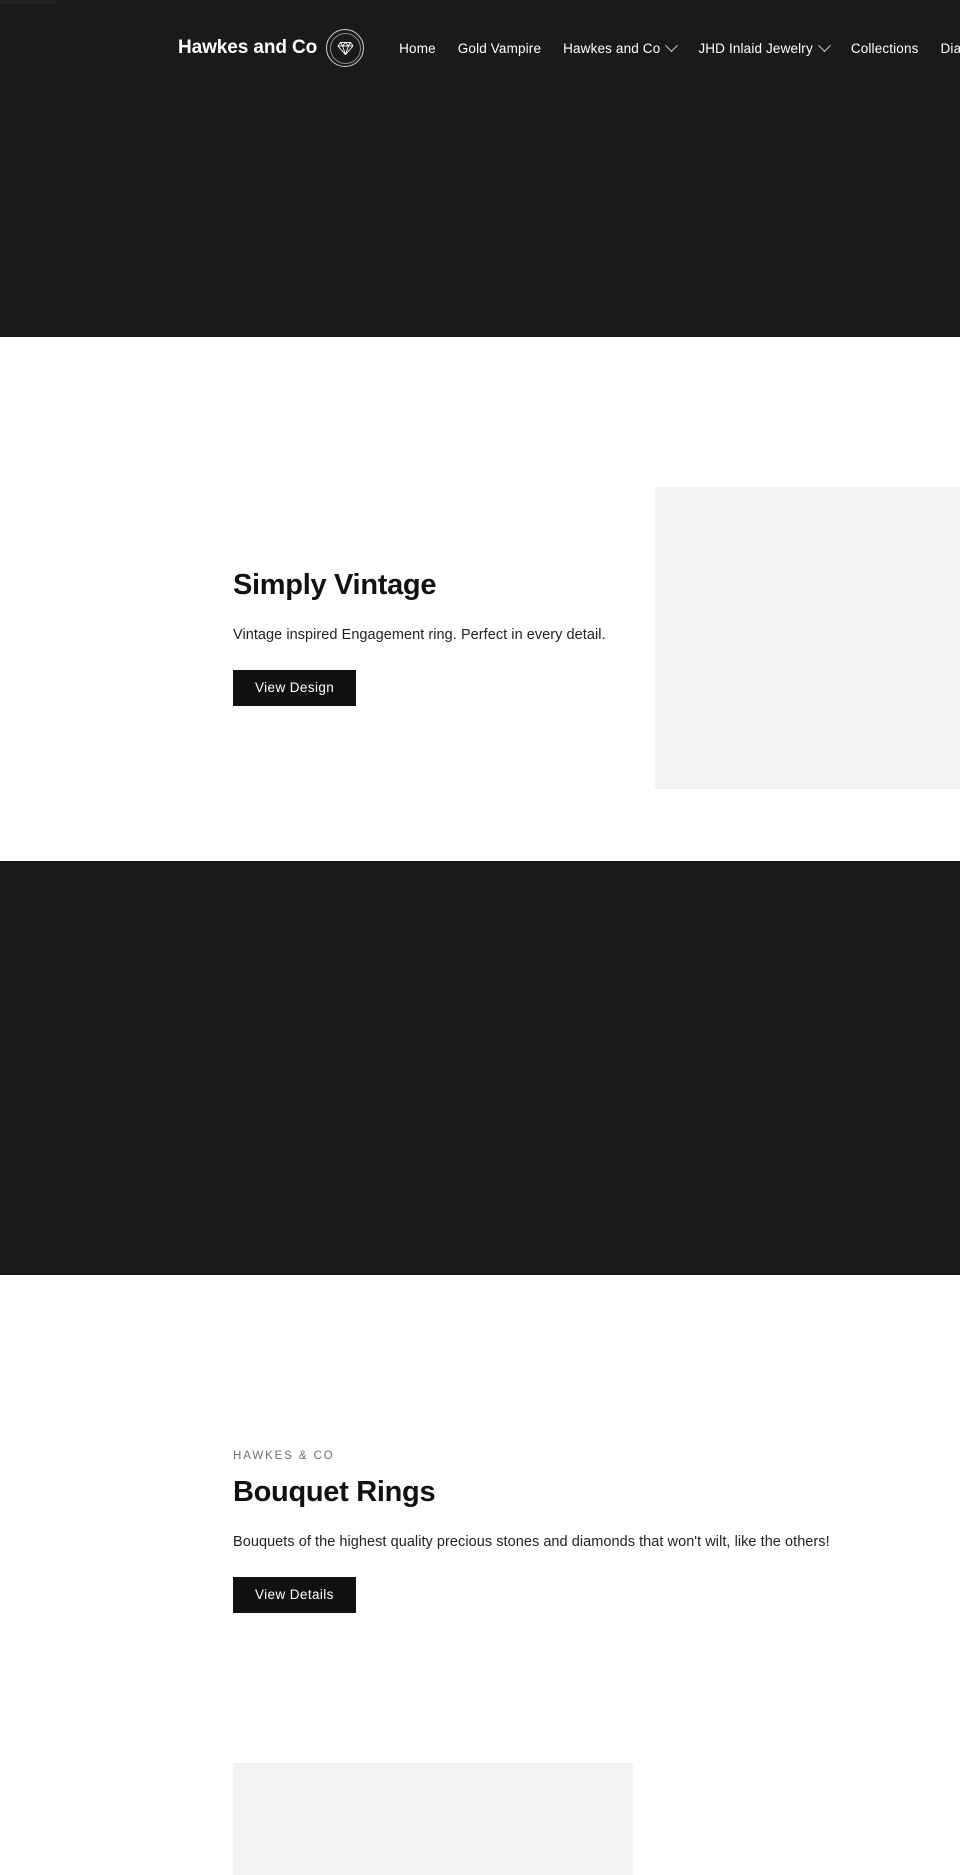 The width and height of the screenshot is (960, 1875). Describe the element at coordinates (284, 1456) in the screenshot. I see `bouquet-rings-eyebrow: HAWKES & CO` at that location.